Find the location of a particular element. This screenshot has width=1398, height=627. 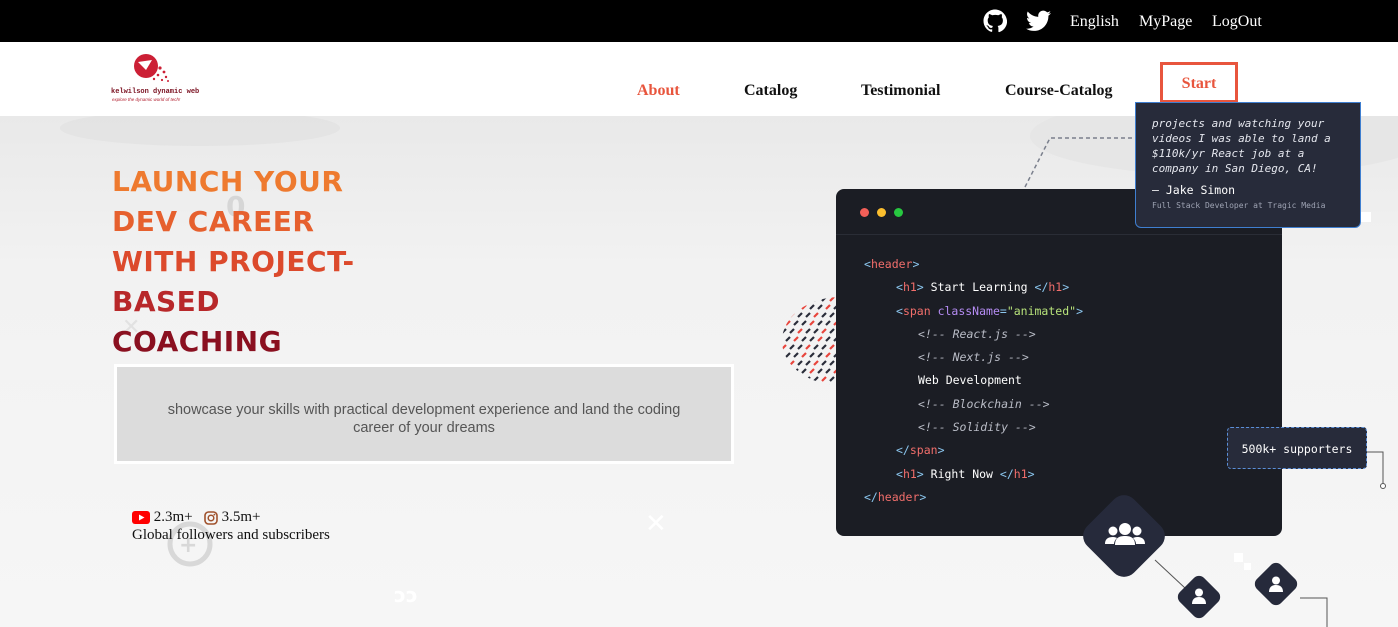

code-line: <h1> Start Learning </h1> is located at coordinates (983, 287).